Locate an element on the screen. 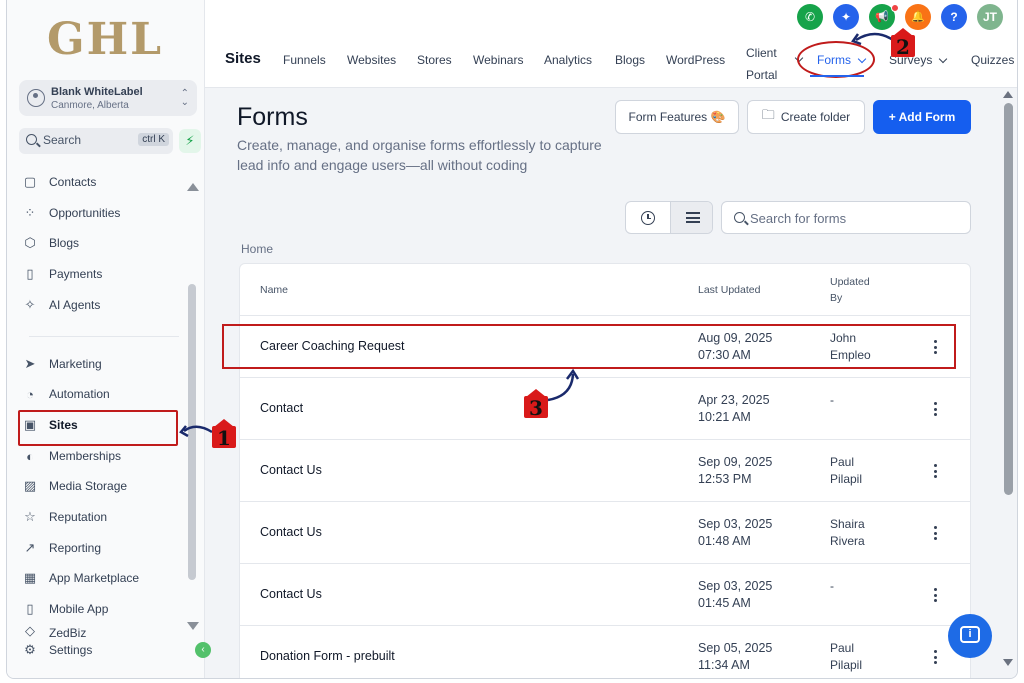  form-name: Donation Form - prebuilt is located at coordinates (327, 656).